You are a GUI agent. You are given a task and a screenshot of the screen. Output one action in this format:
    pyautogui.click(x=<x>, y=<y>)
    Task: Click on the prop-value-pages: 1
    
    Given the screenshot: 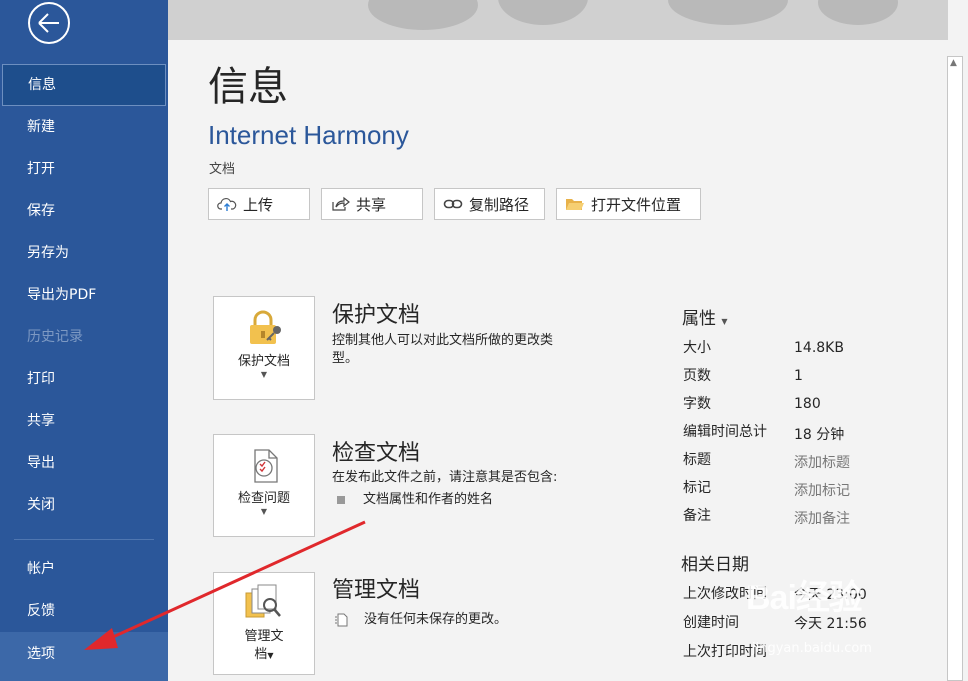 What is the action you would take?
    pyautogui.click(x=798, y=376)
    